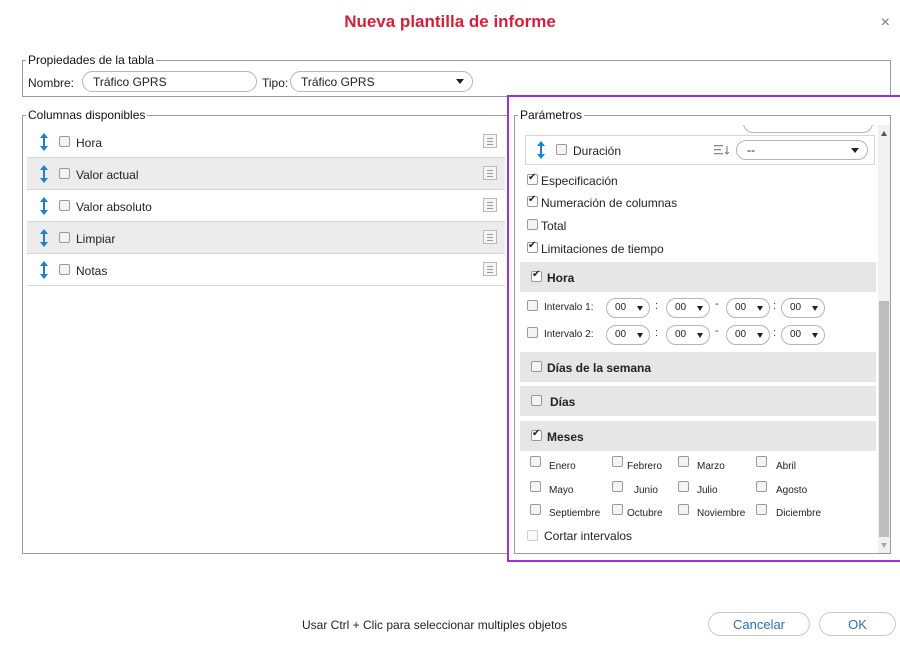 The image size is (900, 648). I want to click on column-label: Hora, so click(89, 143).